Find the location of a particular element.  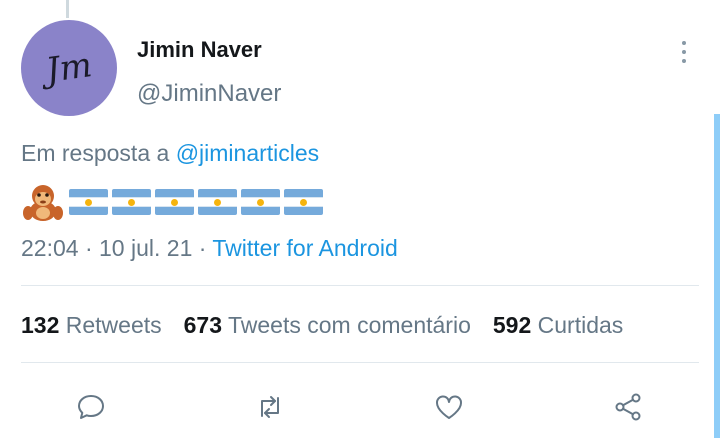

tweet-source-link: Twitter for Android is located at coordinates (304, 248).